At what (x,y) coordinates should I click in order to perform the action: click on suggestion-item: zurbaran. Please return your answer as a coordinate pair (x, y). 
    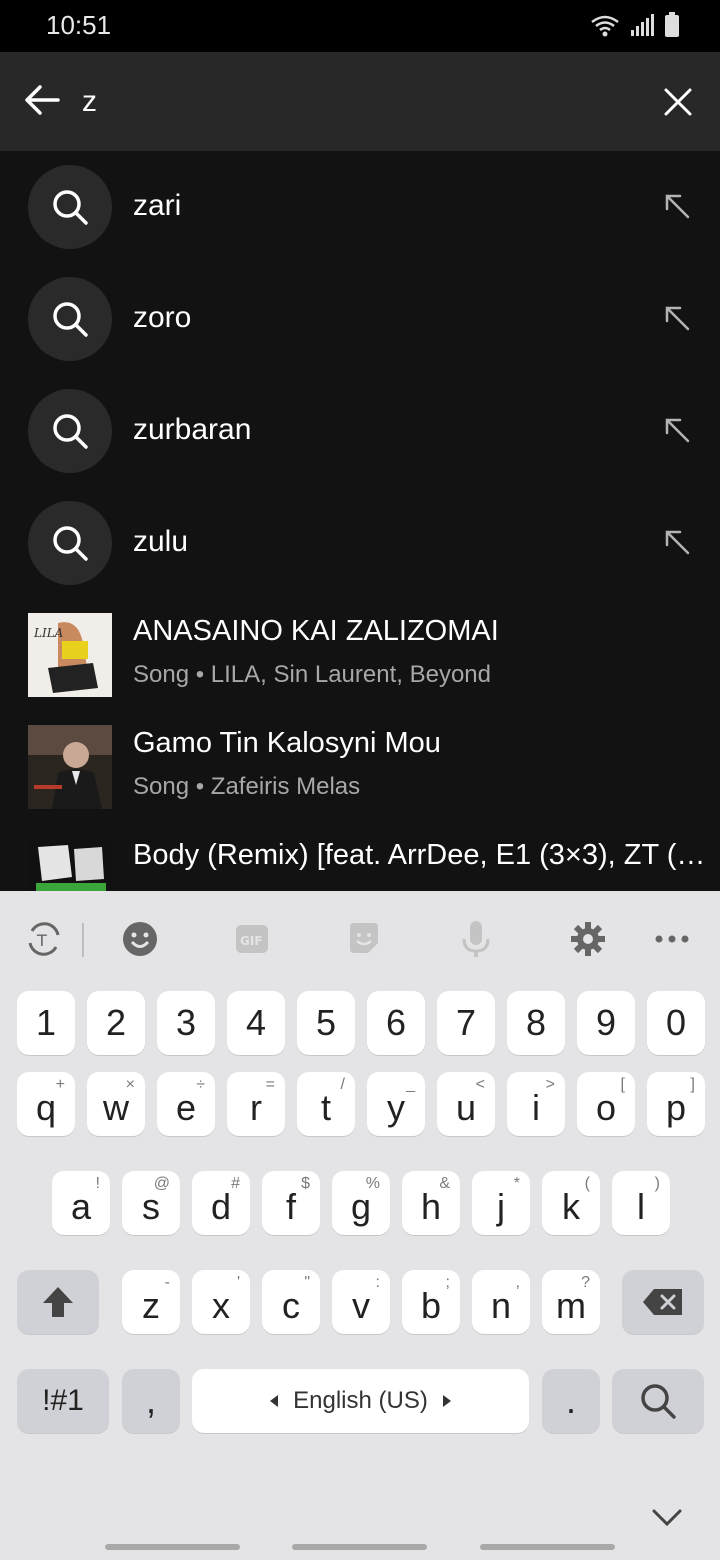
    Looking at the image, I should click on (360, 431).